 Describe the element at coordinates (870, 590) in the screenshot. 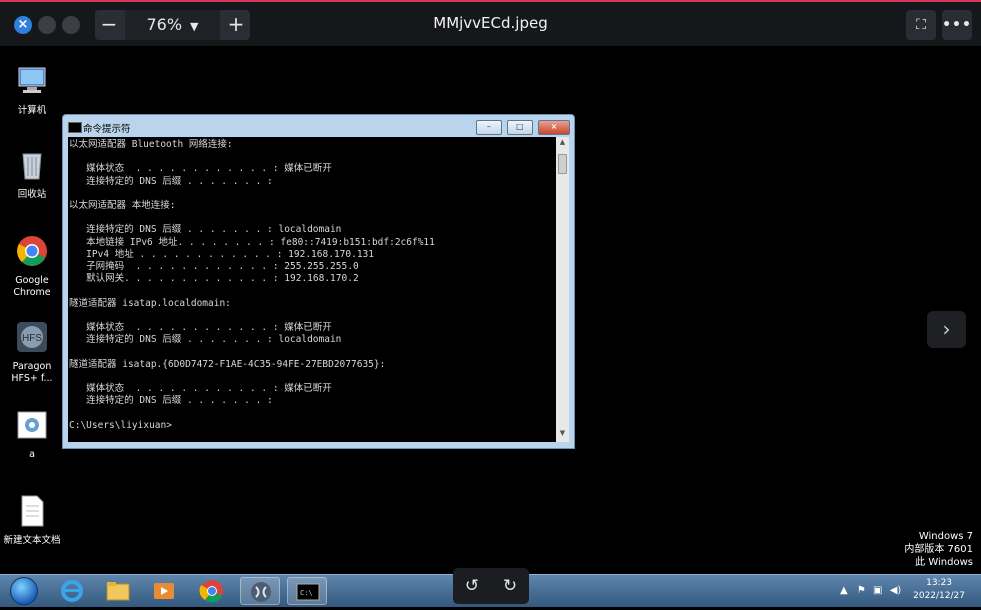

I see `system-tray: ▲ ⚑ ▣ ◀)` at that location.